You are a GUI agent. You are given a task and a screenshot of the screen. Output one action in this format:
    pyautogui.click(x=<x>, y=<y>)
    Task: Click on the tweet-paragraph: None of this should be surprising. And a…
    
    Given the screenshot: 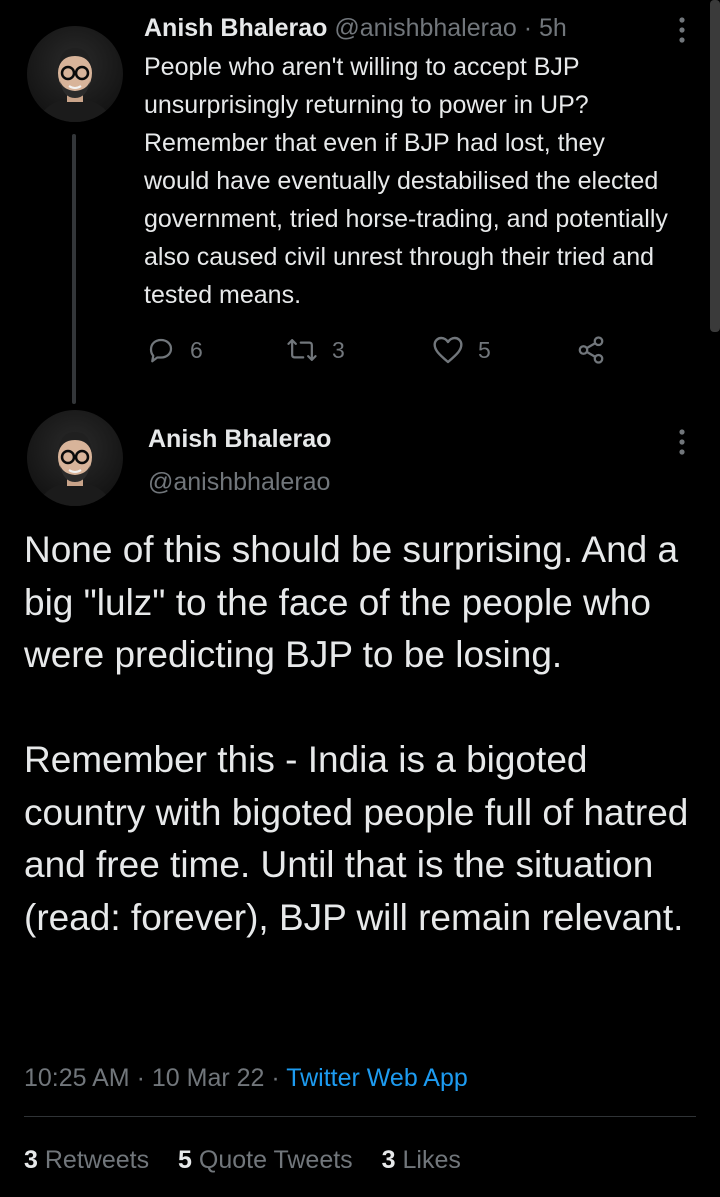 What is the action you would take?
    pyautogui.click(x=351, y=602)
    